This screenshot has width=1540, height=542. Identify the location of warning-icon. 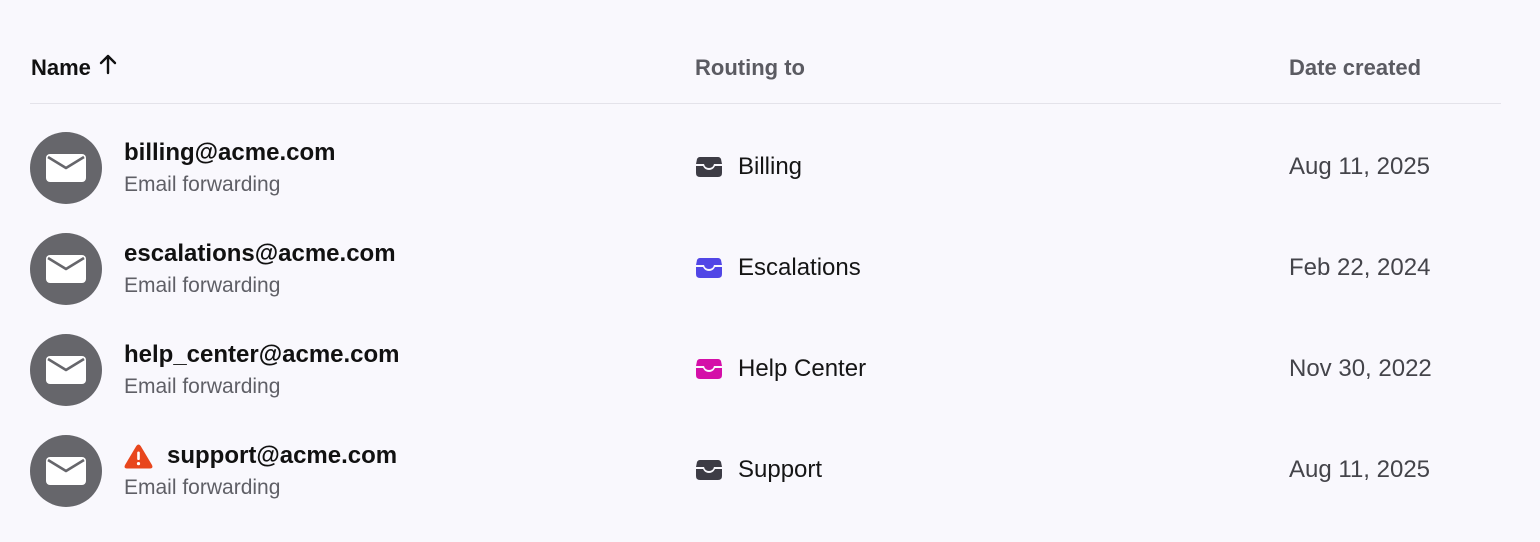
(138, 456).